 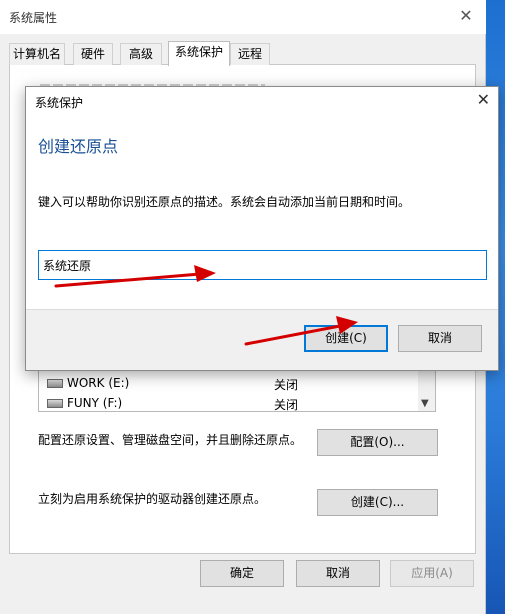 What do you see at coordinates (440, 338) in the screenshot?
I see `dialog-cancel-button: 取消` at bounding box center [440, 338].